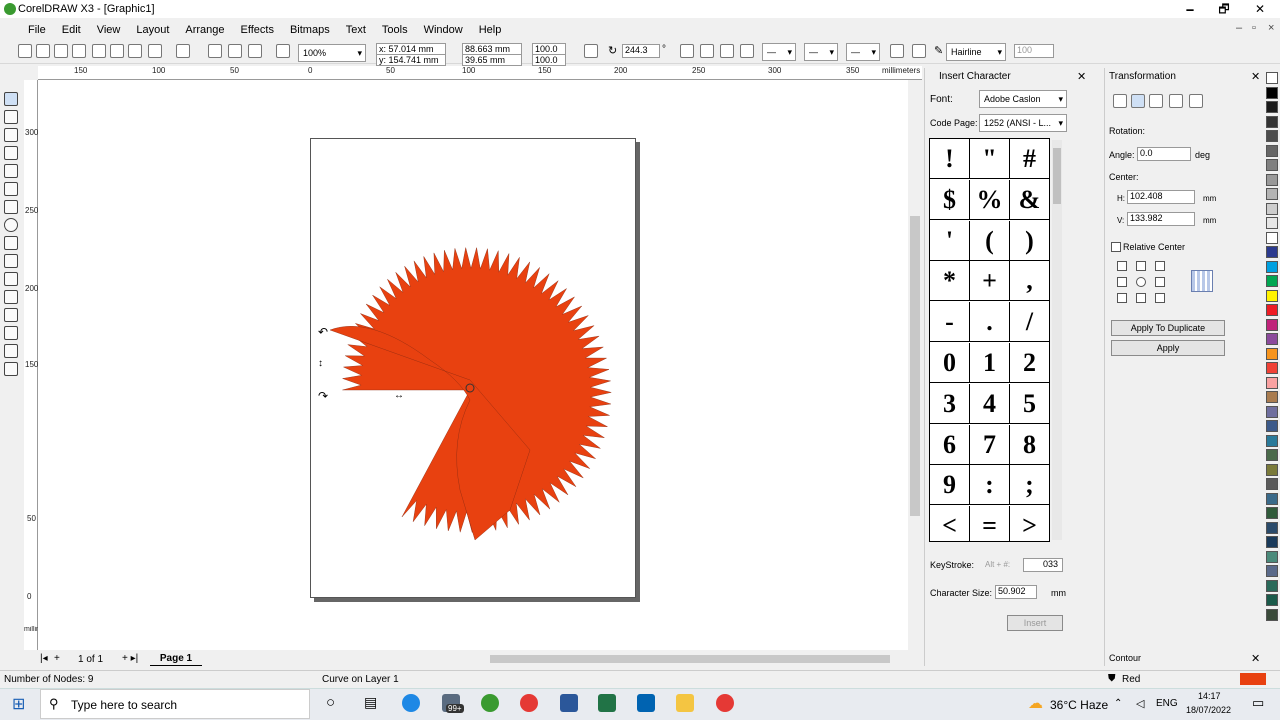  I want to click on char-cell: ', so click(950, 240).